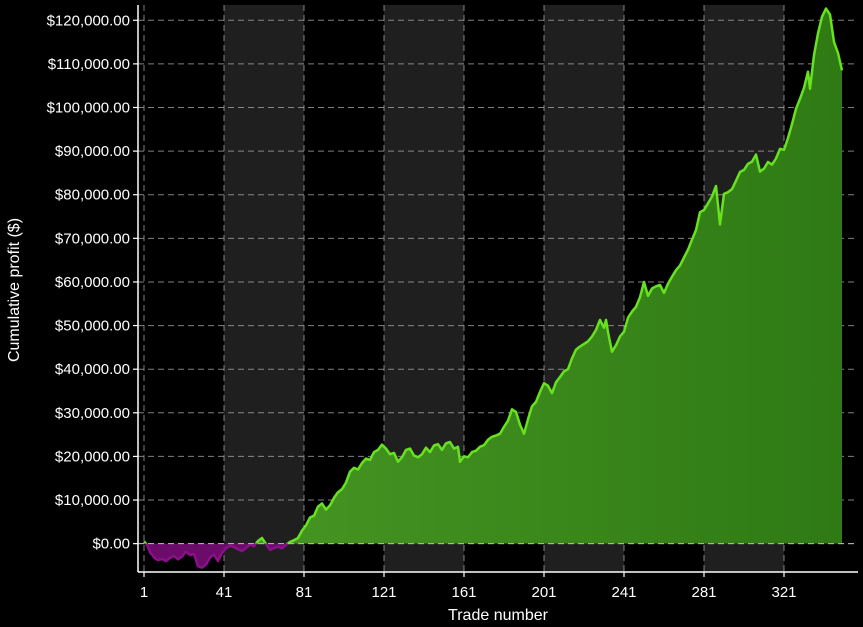  I want to click on x-tick-label-1: 1, so click(144, 592).